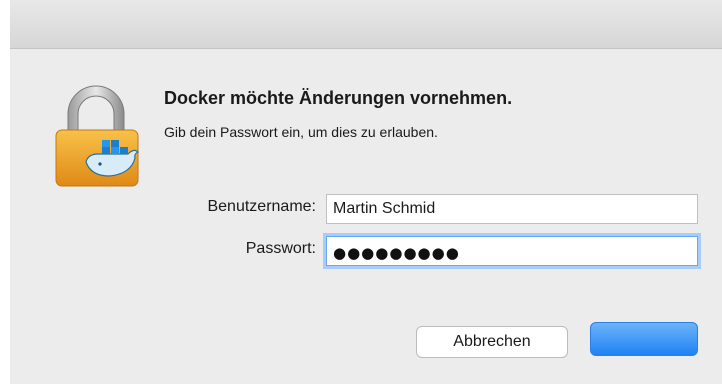 This screenshot has width=722, height=384. What do you see at coordinates (492, 342) in the screenshot?
I see `cancel-button: Abbrechen` at bounding box center [492, 342].